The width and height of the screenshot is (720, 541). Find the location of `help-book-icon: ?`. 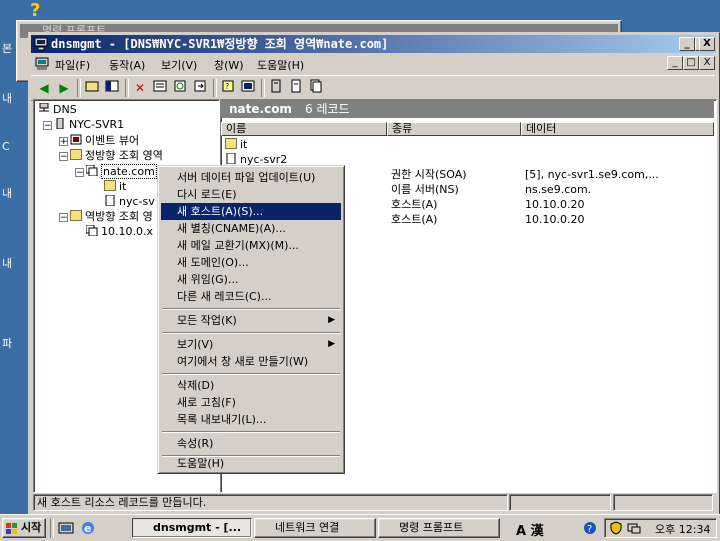

help-book-icon: ? is located at coordinates (228, 88).